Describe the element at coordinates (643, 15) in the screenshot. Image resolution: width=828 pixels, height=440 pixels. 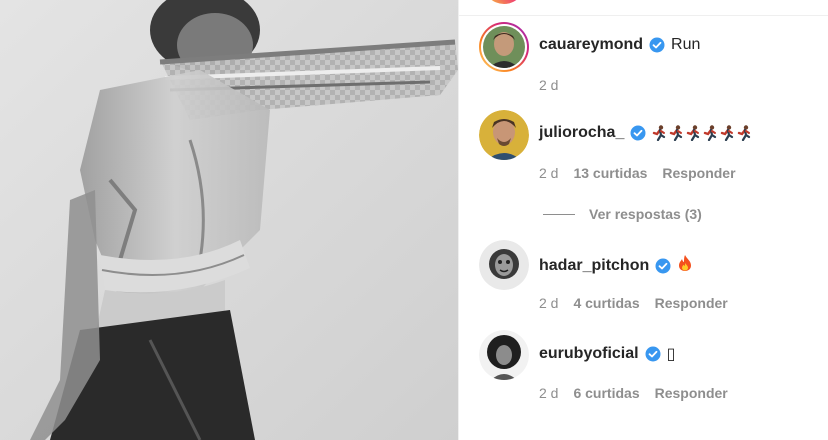
I see `header-divider` at that location.